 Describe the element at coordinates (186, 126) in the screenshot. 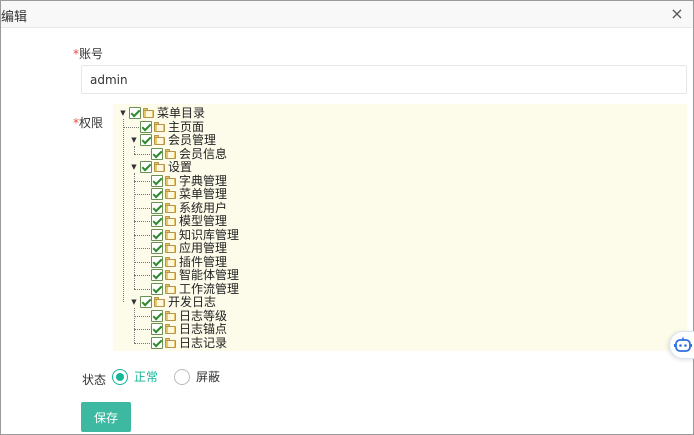

I see `tree-node-label: 主页面` at that location.